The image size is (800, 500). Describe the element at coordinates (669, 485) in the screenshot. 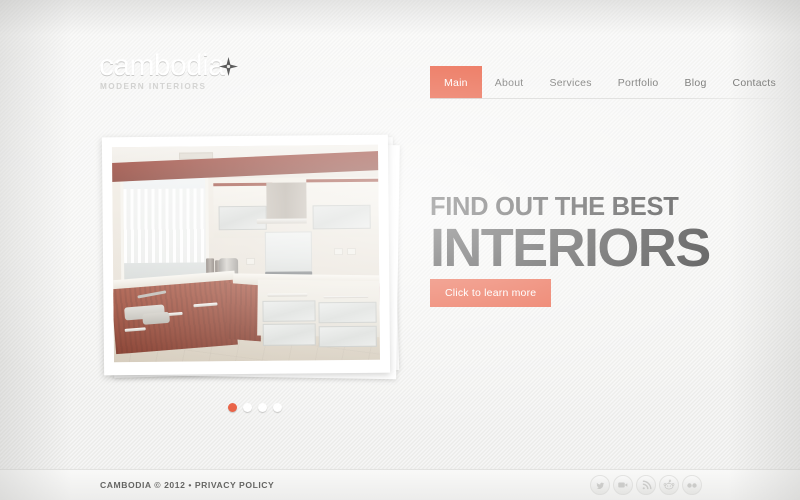

I see `reddit-icon` at that location.